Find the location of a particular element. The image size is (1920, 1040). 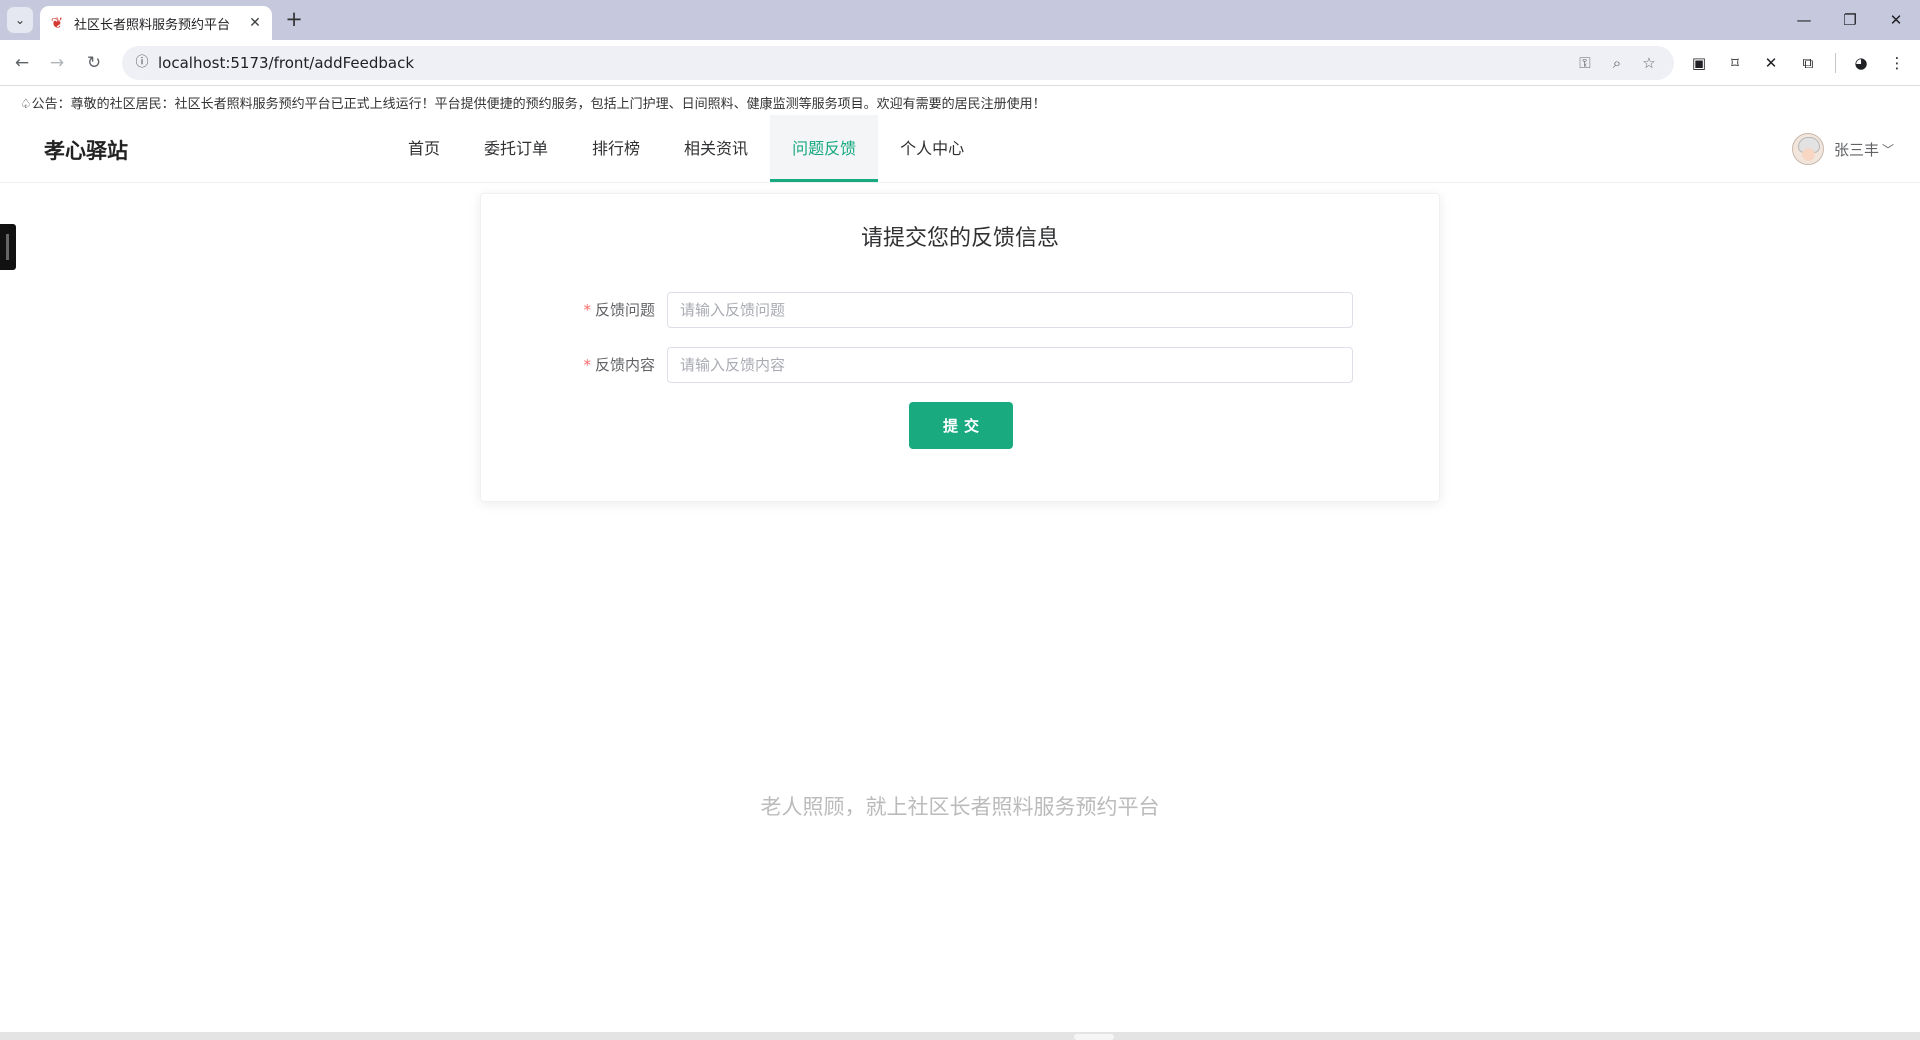

horizontal-scrollbar is located at coordinates (960, 1036).